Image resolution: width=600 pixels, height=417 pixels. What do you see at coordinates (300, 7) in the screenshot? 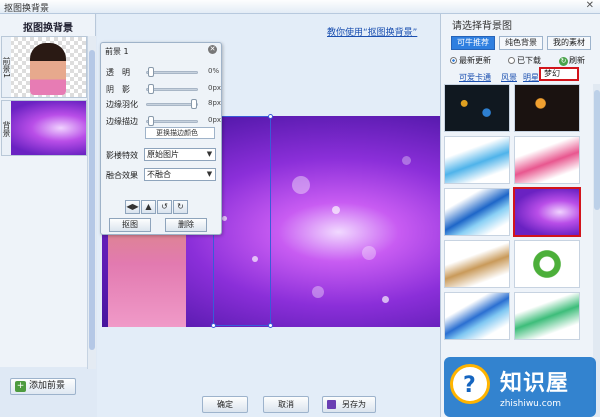
I see `title-bar: 抠图换背景 ✕` at bounding box center [300, 7].